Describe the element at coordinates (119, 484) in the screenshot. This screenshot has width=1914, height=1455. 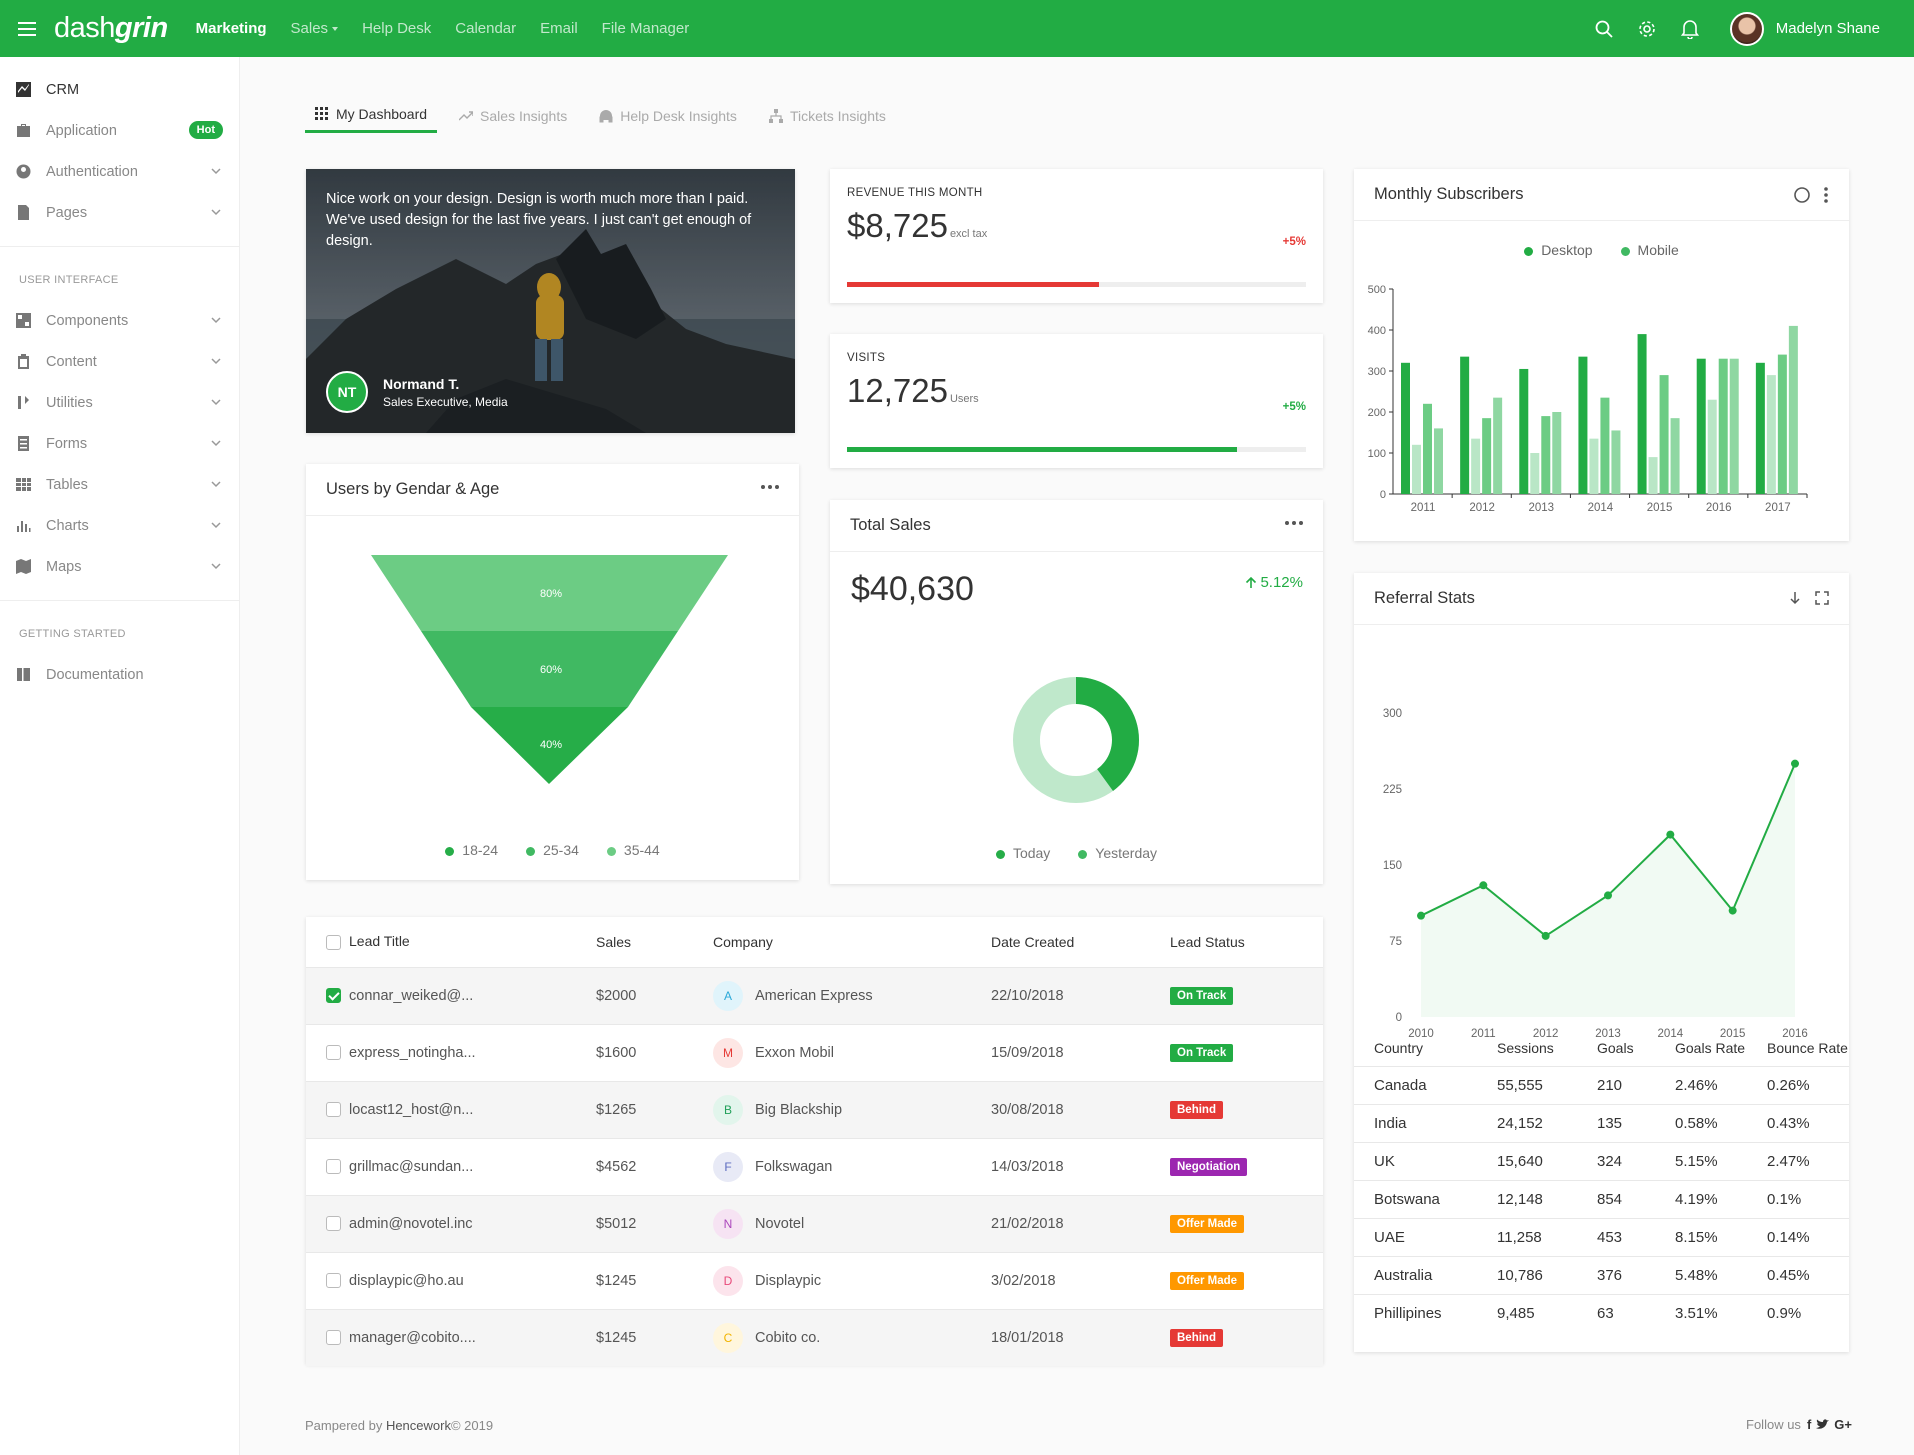
I see `sidebar-item-tables: Tables` at that location.